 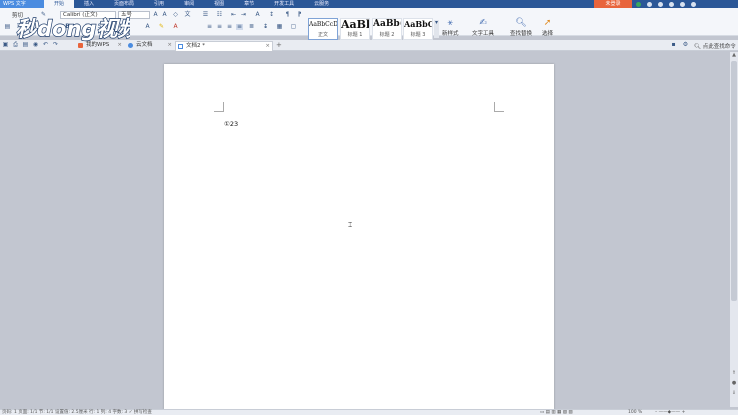 I want to click on skin-icon, so click(x=649, y=4).